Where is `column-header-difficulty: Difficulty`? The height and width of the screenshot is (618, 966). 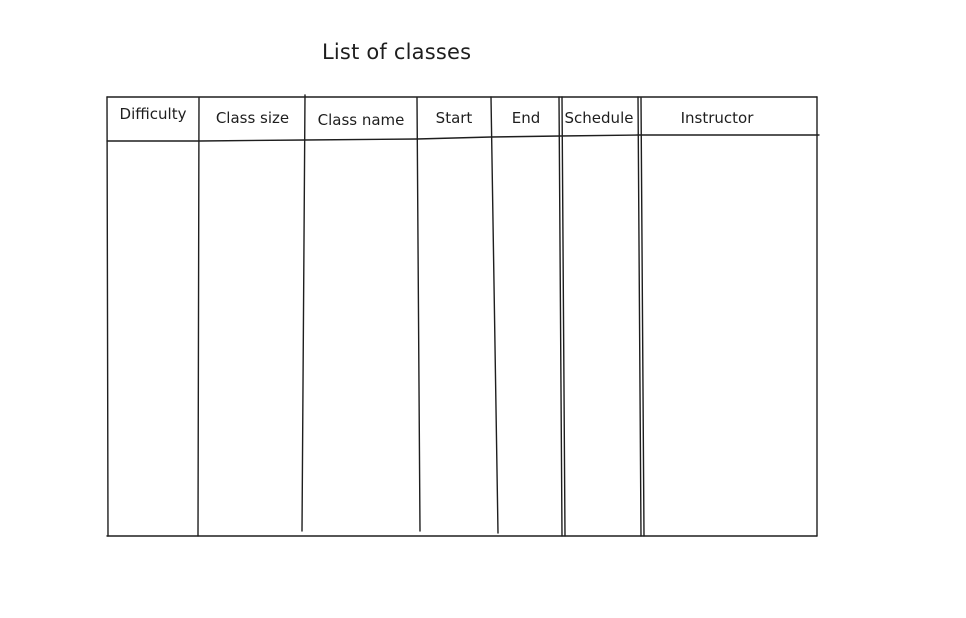 column-header-difficulty: Difficulty is located at coordinates (153, 114).